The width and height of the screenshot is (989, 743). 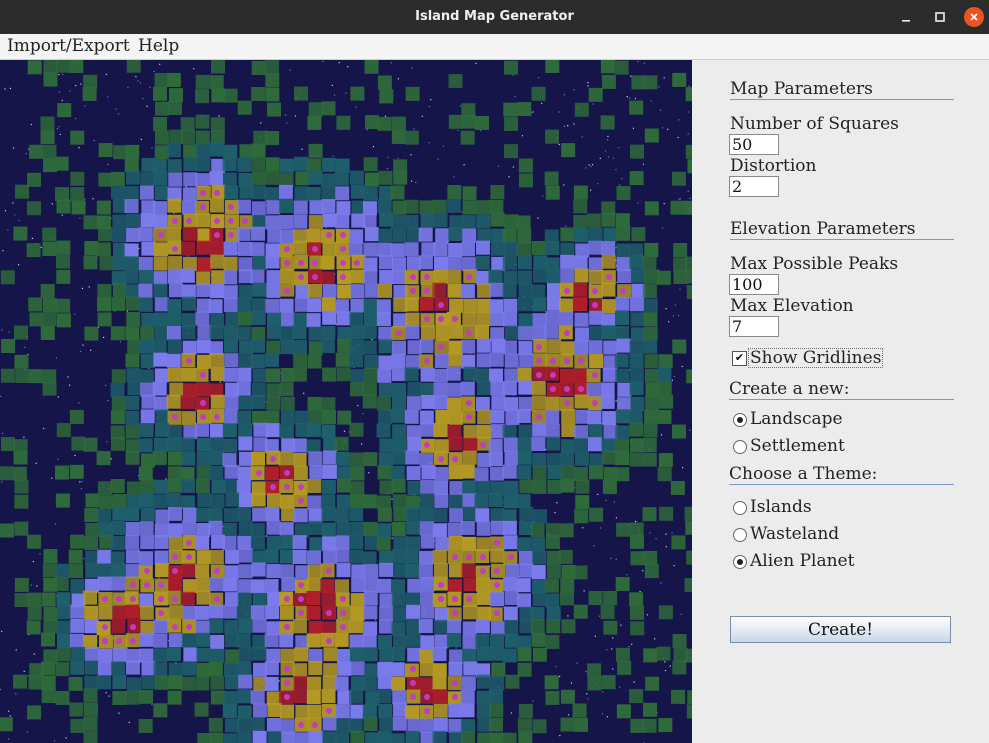 I want to click on show-gridlines-label: Show Gridlines, so click(x=816, y=358).